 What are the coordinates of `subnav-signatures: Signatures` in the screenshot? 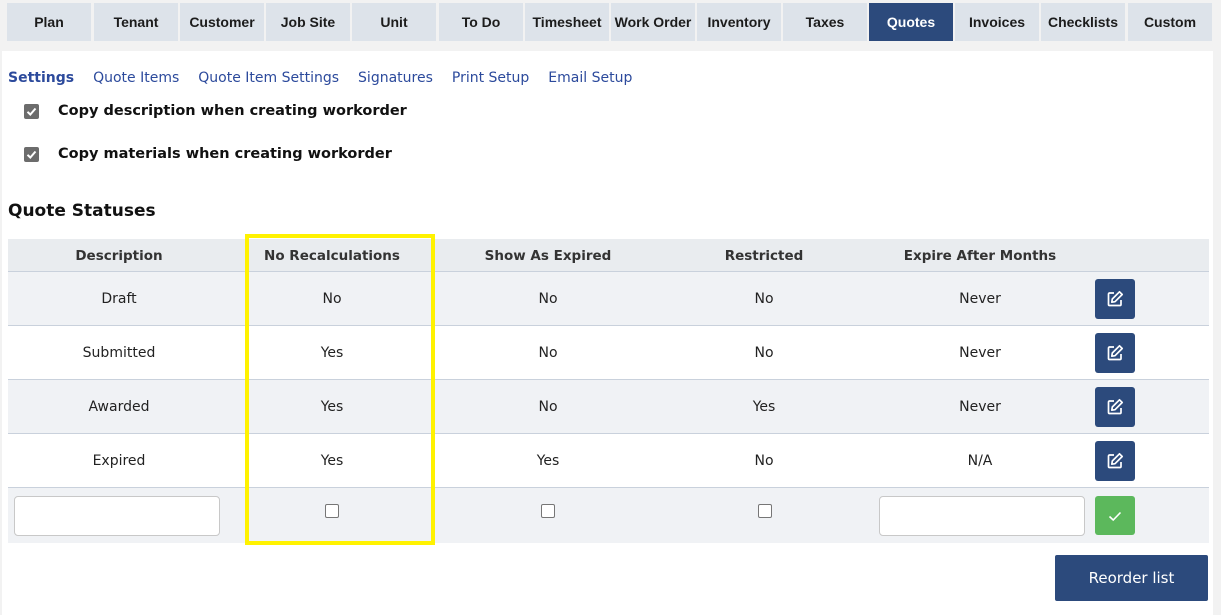 It's located at (395, 78).